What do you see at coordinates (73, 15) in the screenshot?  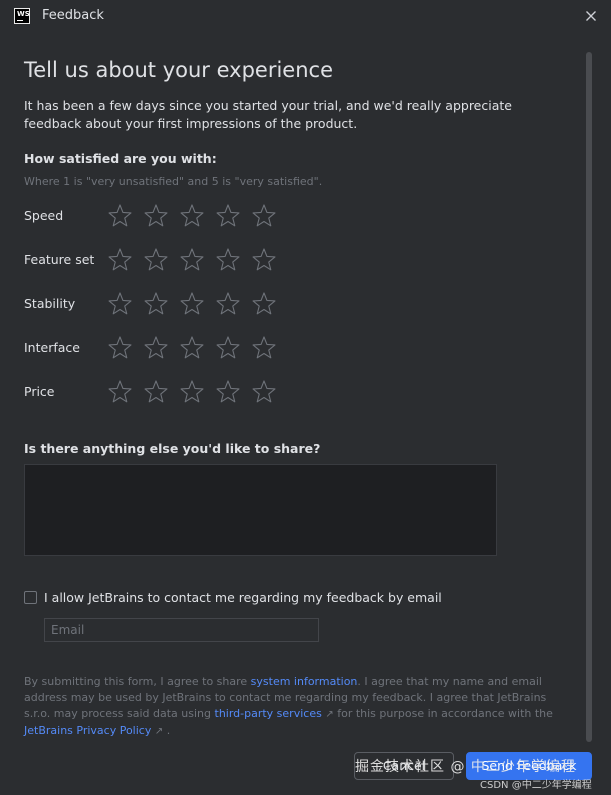 I see `window-title: Feedback` at bounding box center [73, 15].